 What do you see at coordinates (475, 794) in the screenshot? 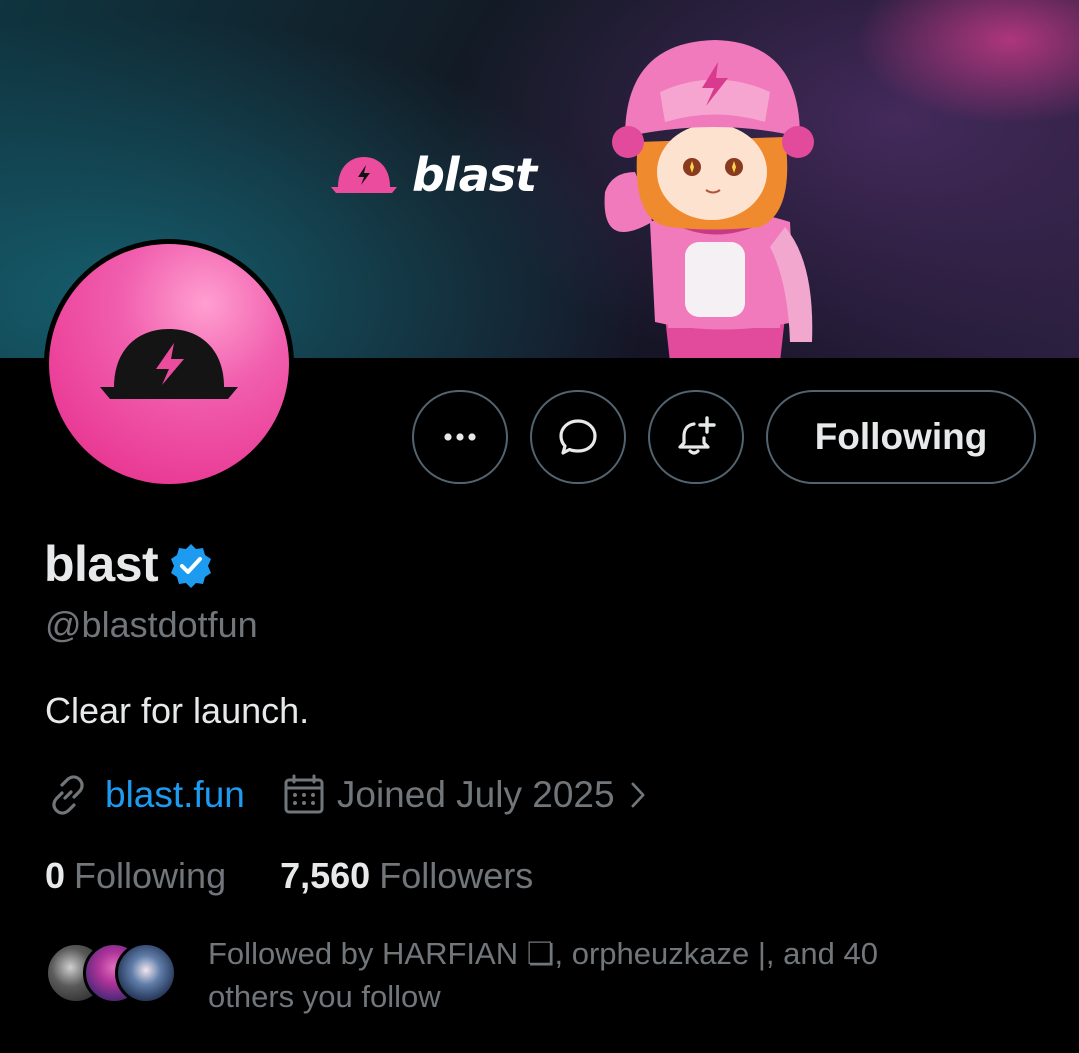
I see `joined-text: Joined July 2025` at bounding box center [475, 794].